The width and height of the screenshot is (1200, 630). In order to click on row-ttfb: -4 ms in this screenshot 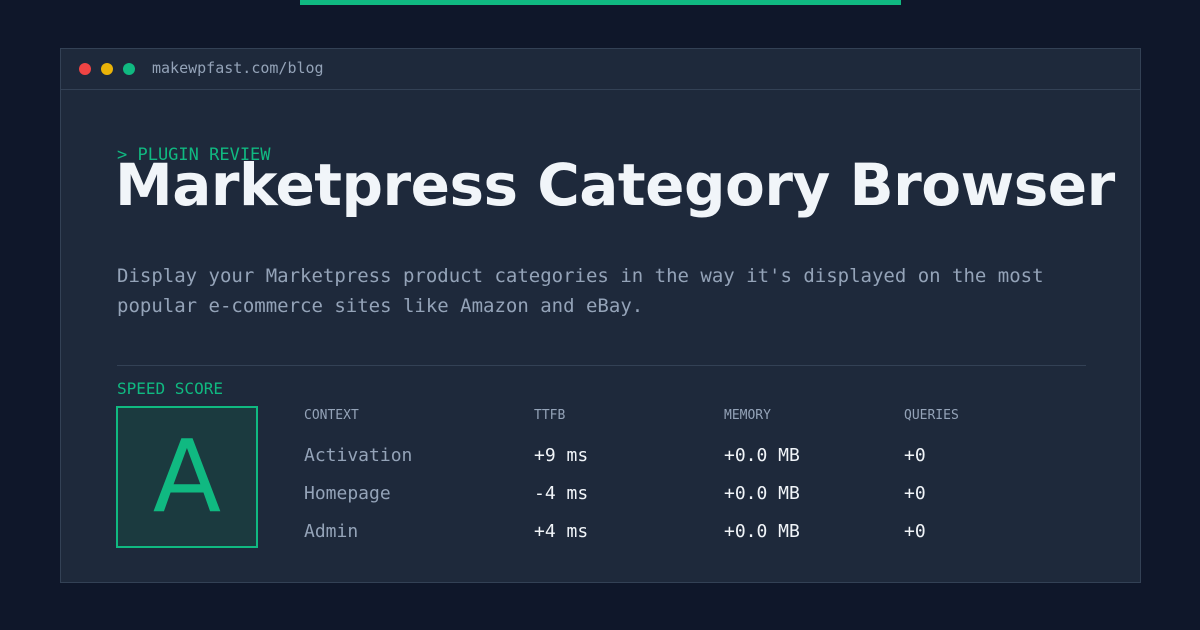, I will do `click(561, 493)`.